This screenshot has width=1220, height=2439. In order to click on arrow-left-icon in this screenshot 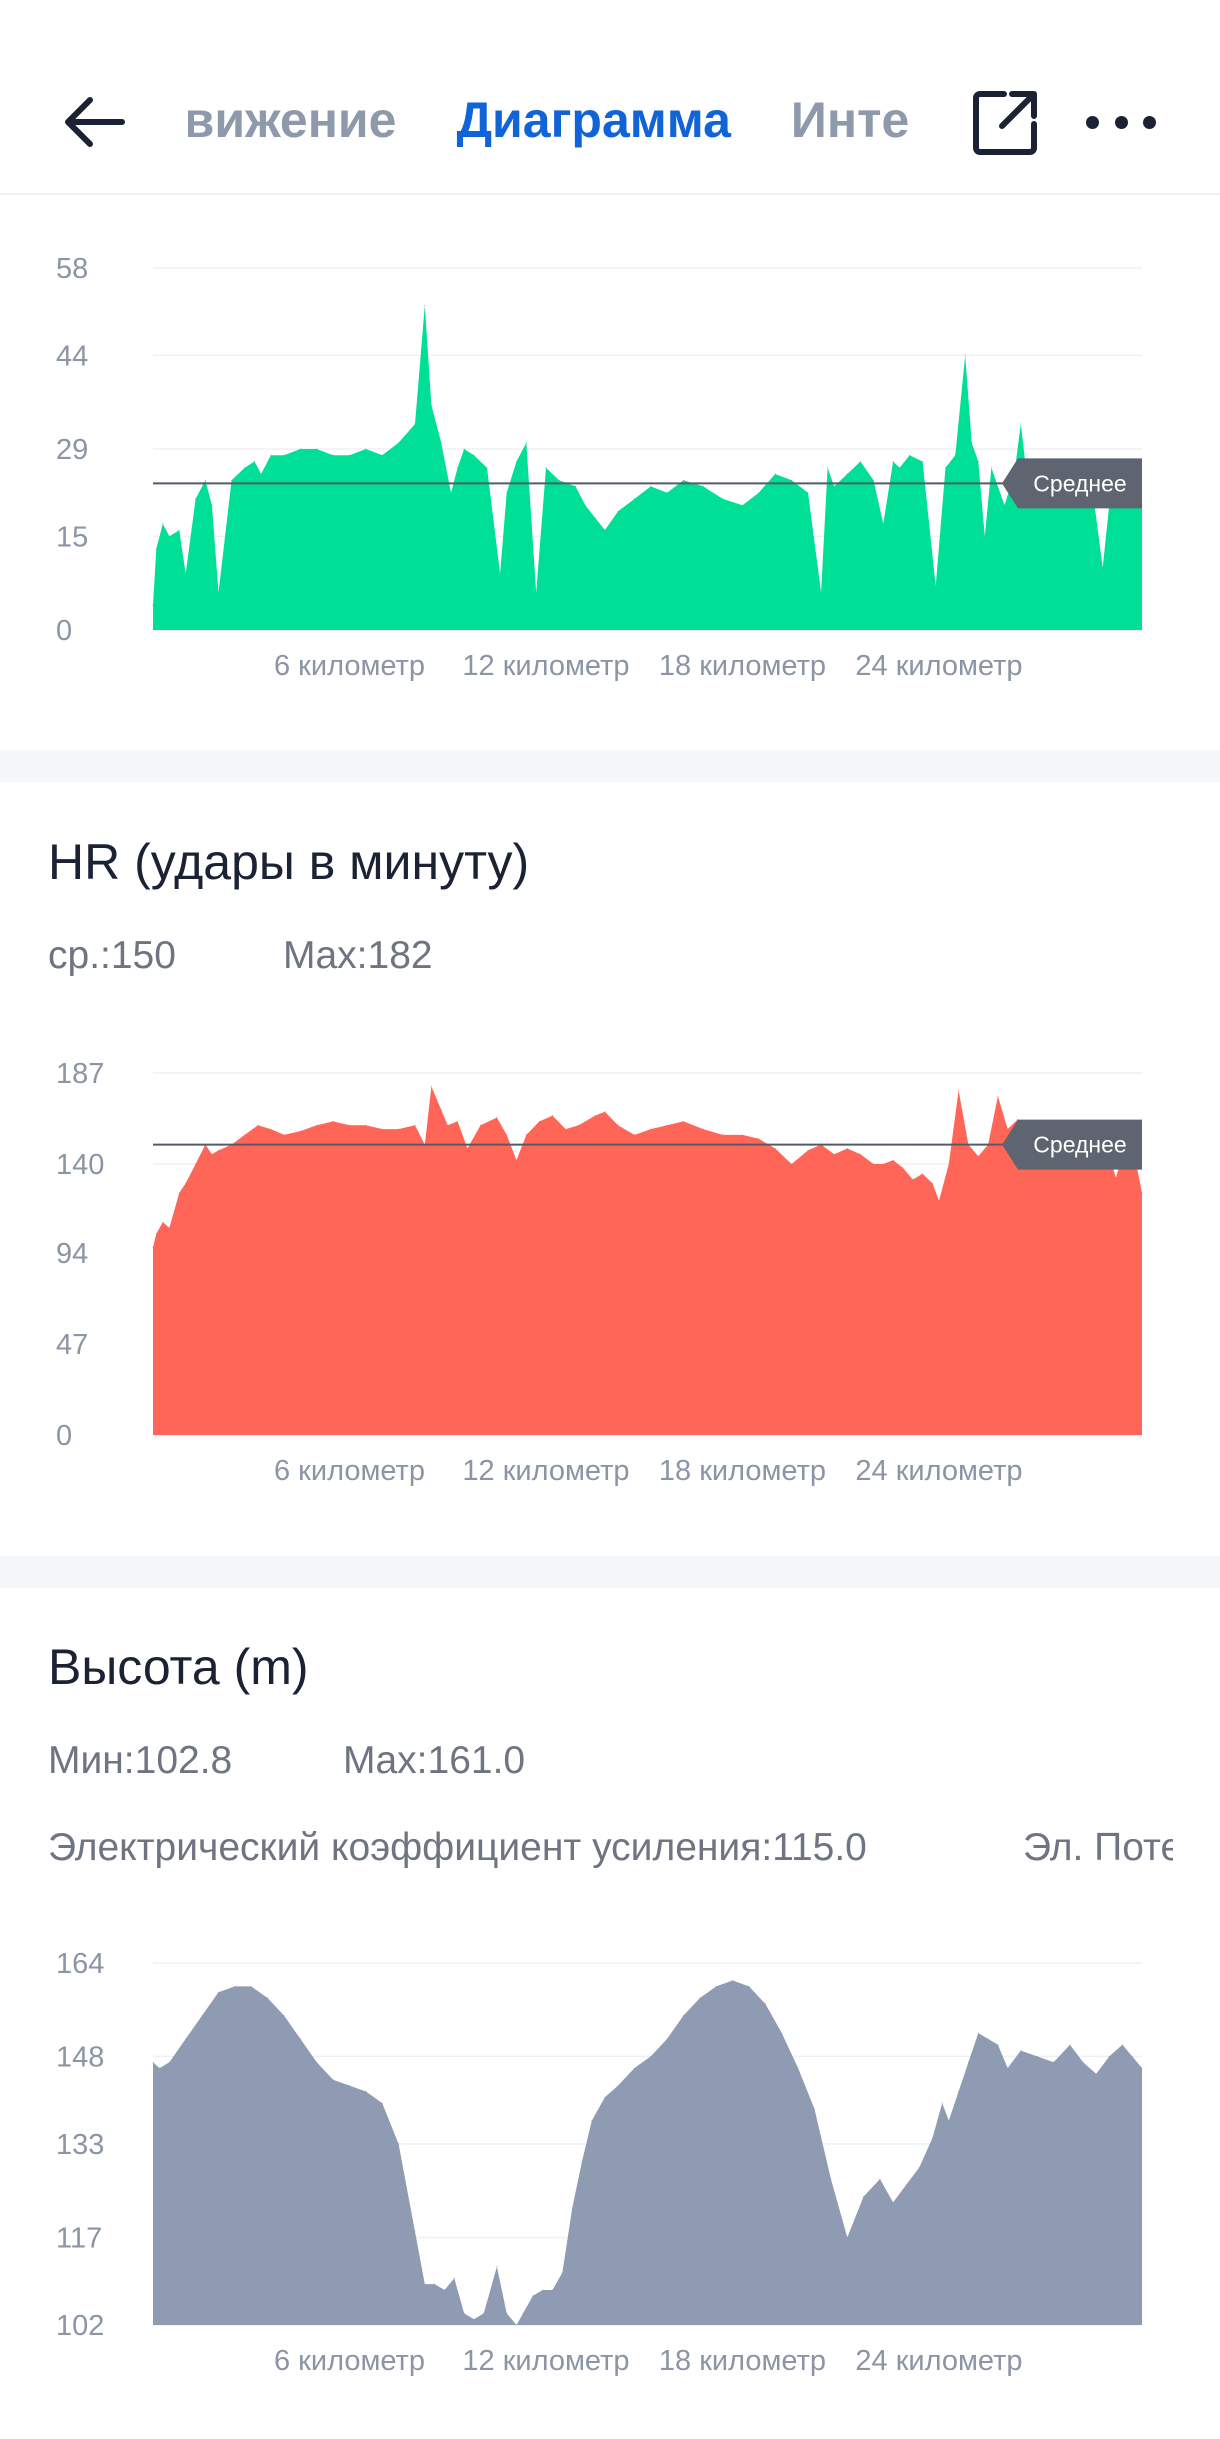, I will do `click(95, 122)`.